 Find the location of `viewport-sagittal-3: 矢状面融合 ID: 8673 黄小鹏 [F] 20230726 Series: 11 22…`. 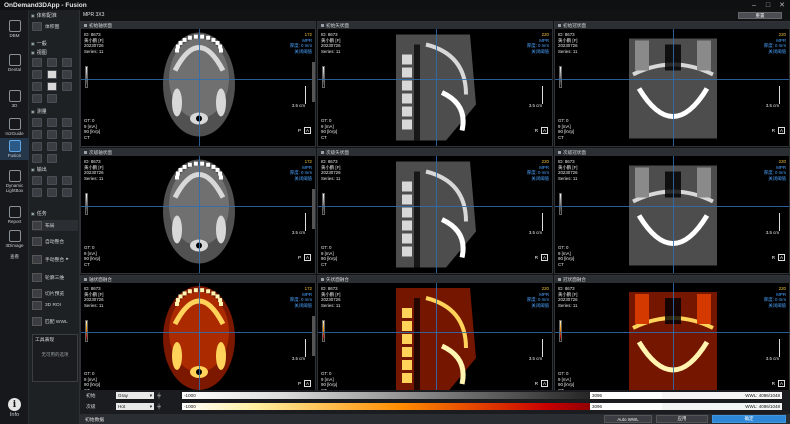

viewport-sagittal-3: 矢状面融合 ID: 8673 黄小鹏 [F] 20230726 Series: 11 22… is located at coordinates (435, 337).